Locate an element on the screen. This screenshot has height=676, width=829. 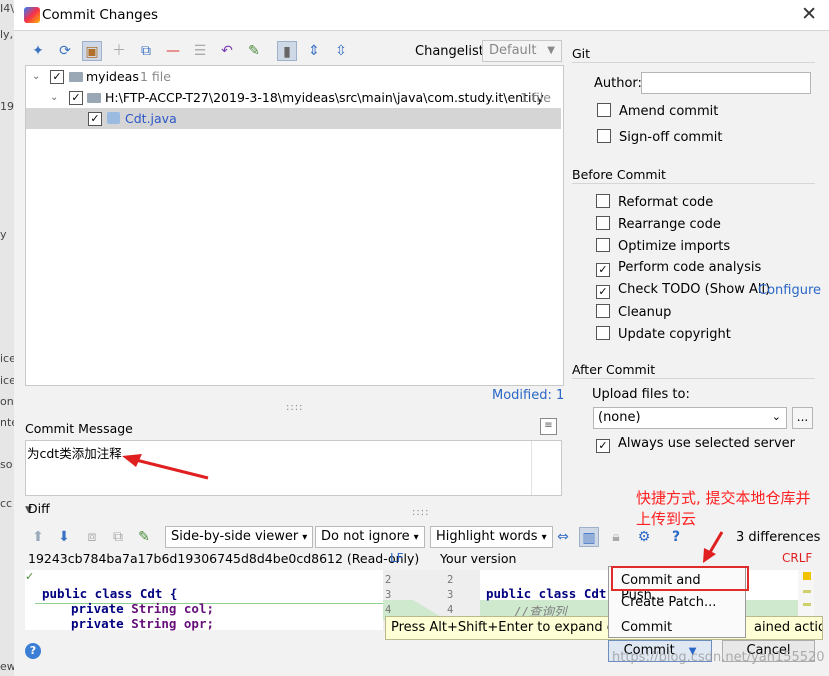
edit-source-icon: ✎ is located at coordinates (144, 537).